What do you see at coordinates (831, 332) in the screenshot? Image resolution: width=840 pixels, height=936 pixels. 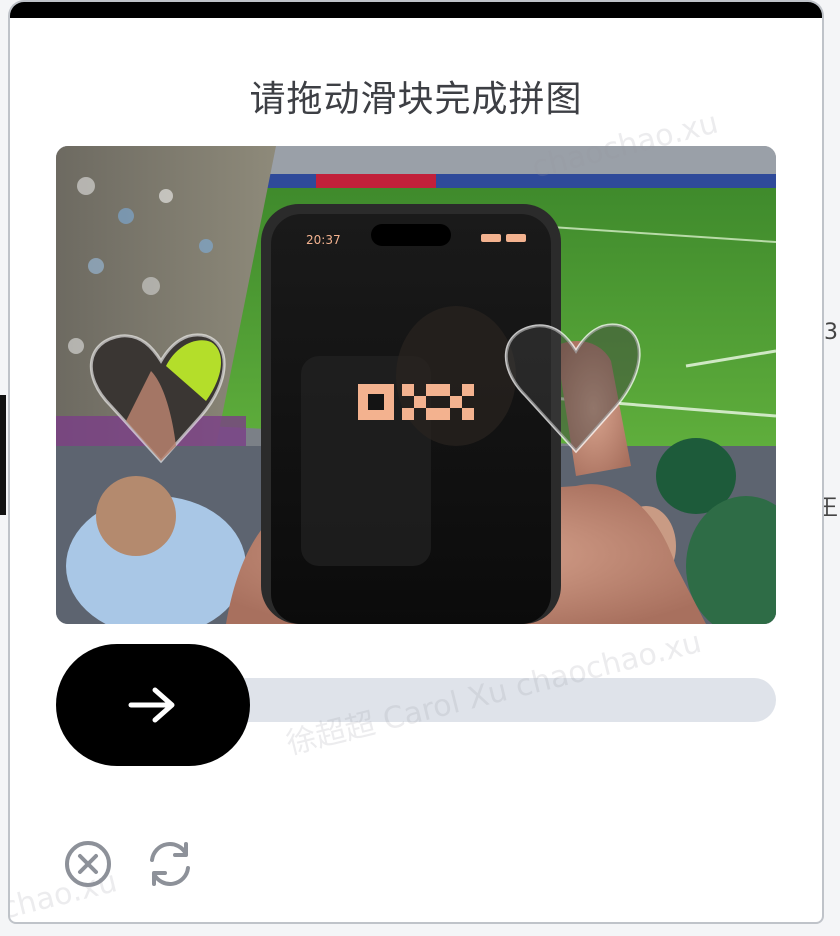 I see `background-edge-text: 3` at bounding box center [831, 332].